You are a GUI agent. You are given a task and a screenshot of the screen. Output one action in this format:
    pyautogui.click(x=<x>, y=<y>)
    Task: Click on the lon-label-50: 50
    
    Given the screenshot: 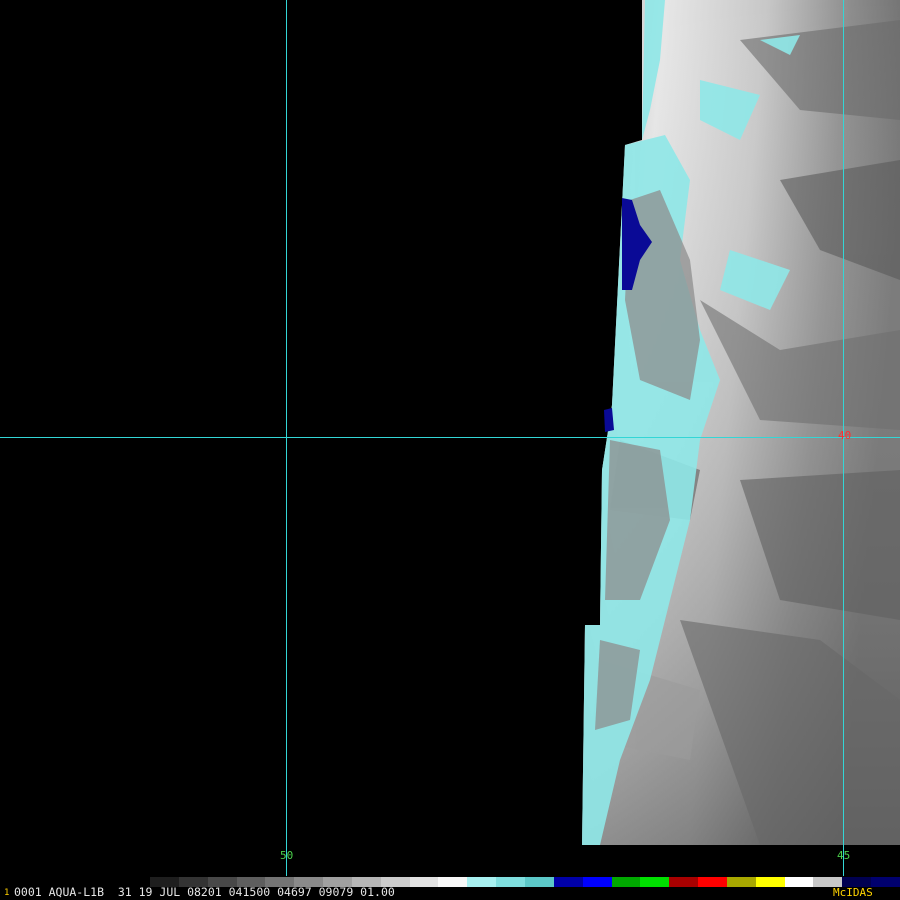 What is the action you would take?
    pyautogui.click(x=287, y=855)
    